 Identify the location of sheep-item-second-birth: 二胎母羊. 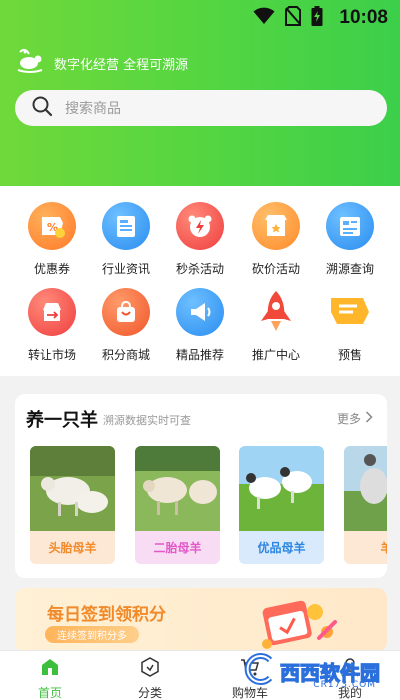
(177, 505).